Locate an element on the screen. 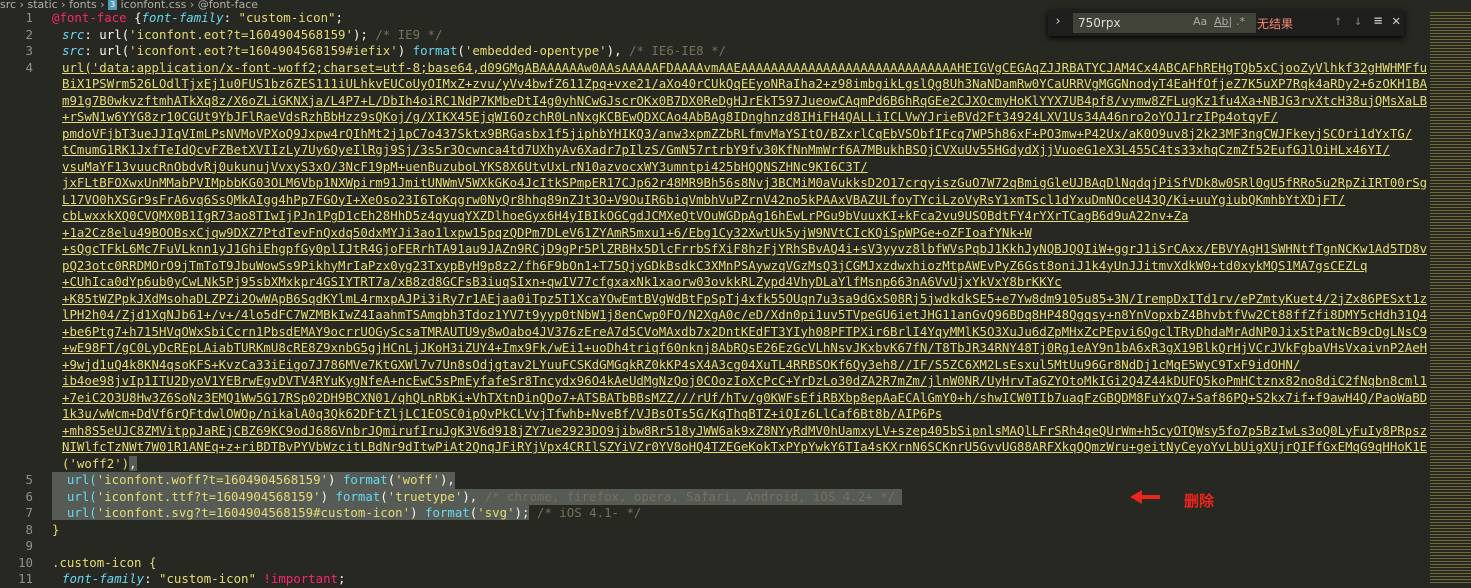  code-line: } is located at coordinates (56, 529).